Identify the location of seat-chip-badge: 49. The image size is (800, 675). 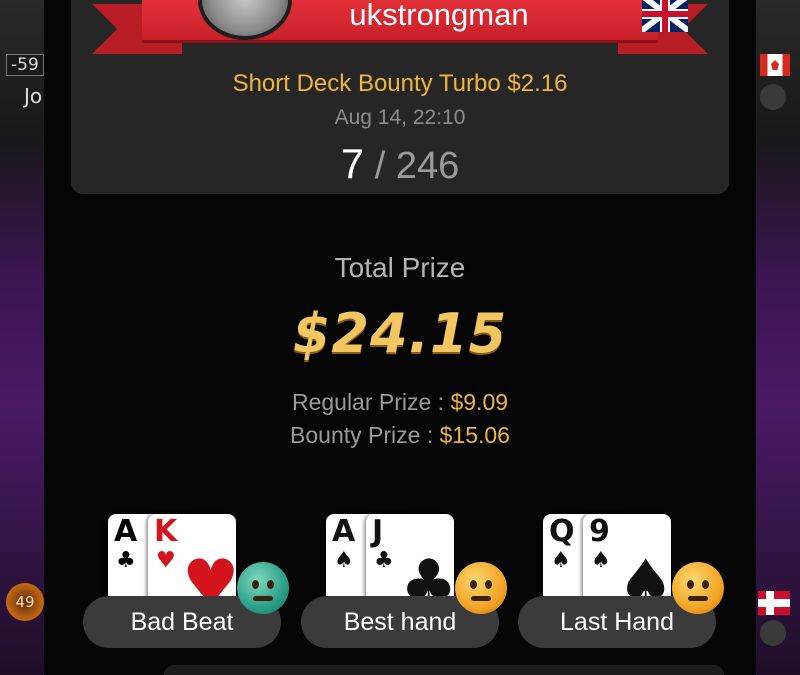
(25, 602).